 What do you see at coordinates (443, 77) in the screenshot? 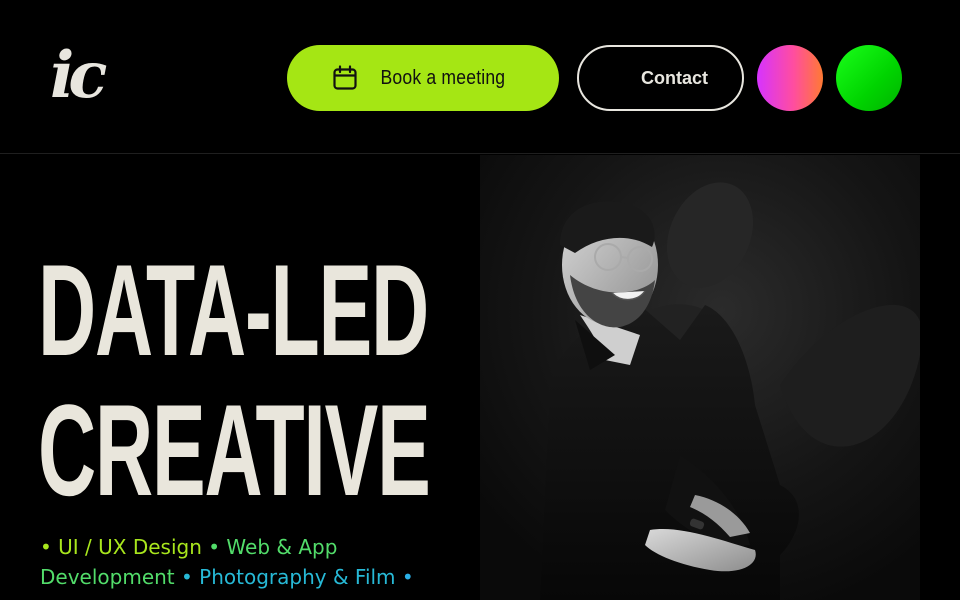
I see `book-meeting-label: Book a meeting` at bounding box center [443, 77].